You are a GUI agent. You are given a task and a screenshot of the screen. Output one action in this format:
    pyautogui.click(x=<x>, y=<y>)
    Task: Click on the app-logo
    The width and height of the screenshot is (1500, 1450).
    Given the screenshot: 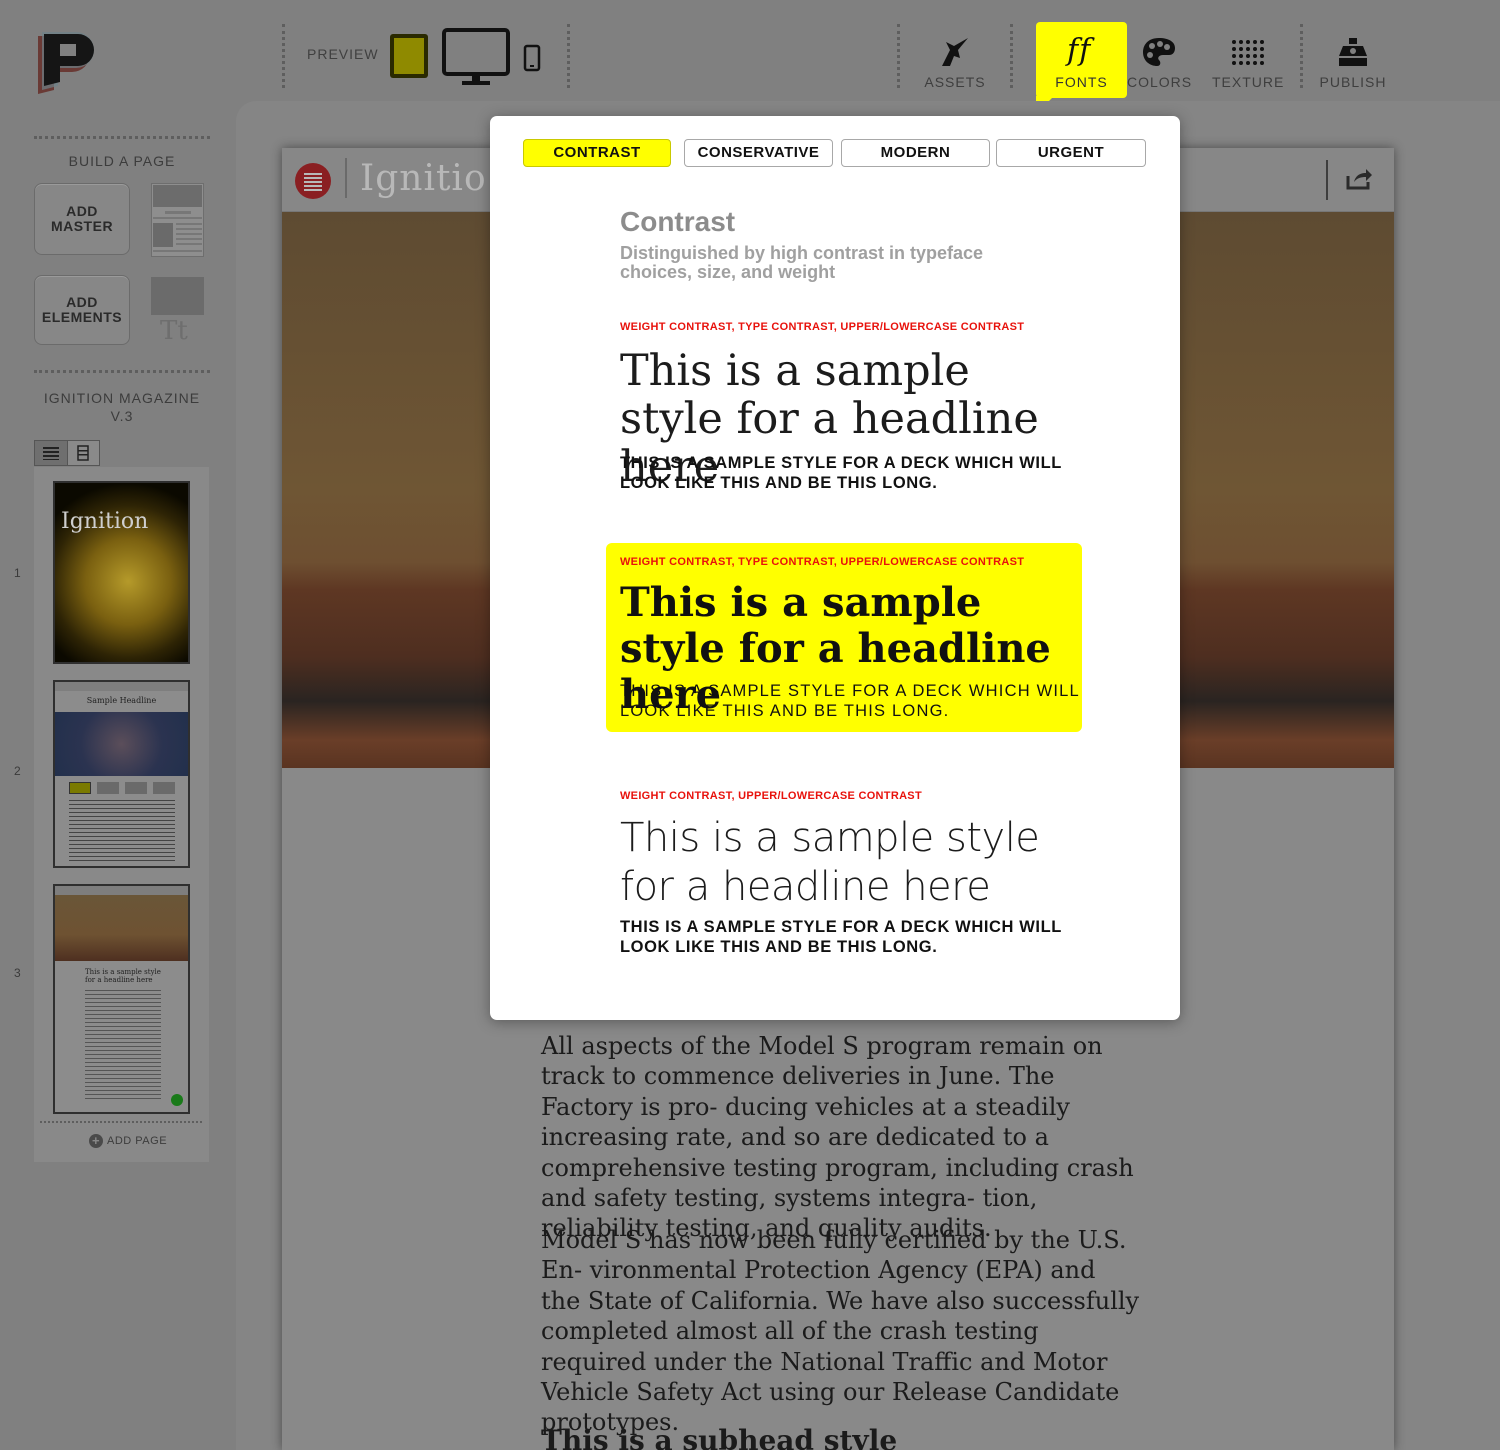 What is the action you would take?
    pyautogui.click(x=66, y=63)
    